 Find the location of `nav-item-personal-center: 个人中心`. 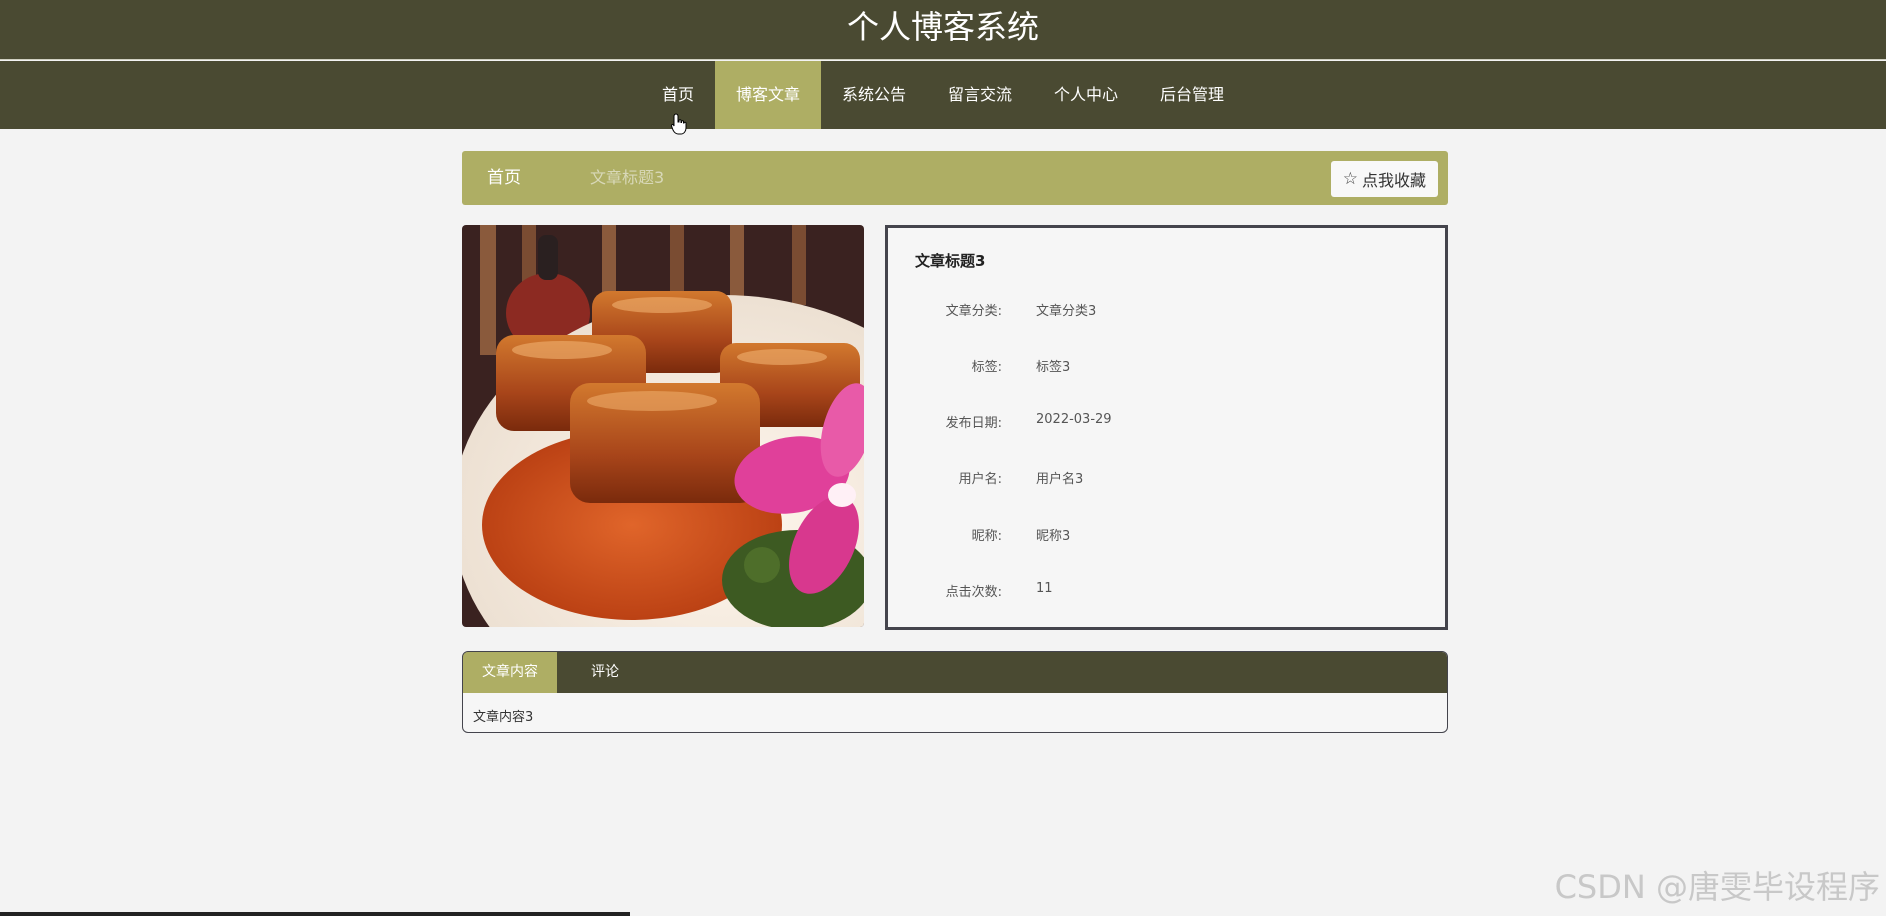

nav-item-personal-center: 个人中心 is located at coordinates (1086, 95).